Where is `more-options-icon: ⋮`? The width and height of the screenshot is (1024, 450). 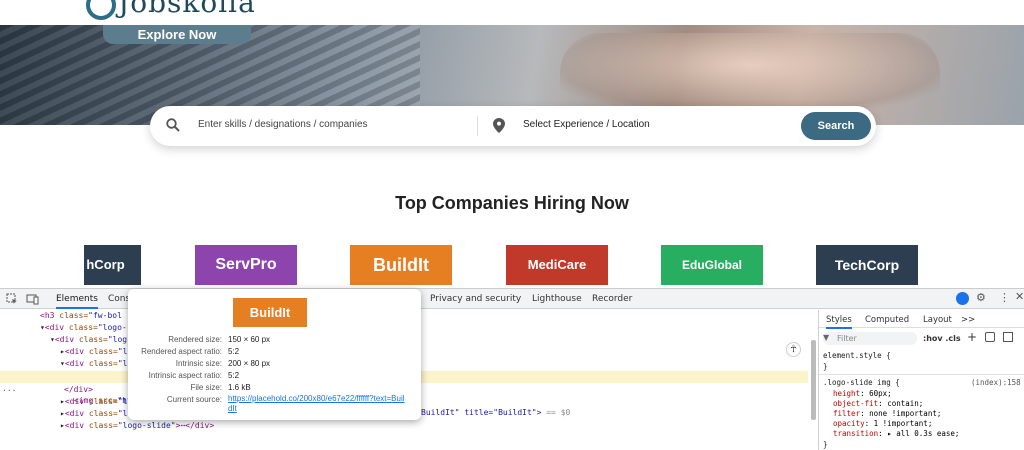
more-options-icon: ⋮ is located at coordinates (1004, 297).